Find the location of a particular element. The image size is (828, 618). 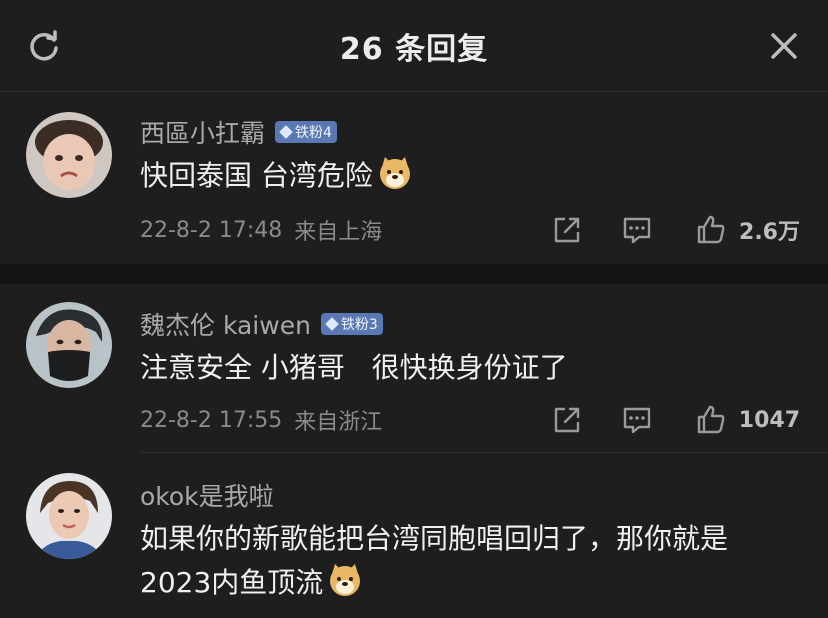

comment-text-line: 如果你的新歌能把台湾同胞唱回归了，那你就是 is located at coordinates (434, 538).